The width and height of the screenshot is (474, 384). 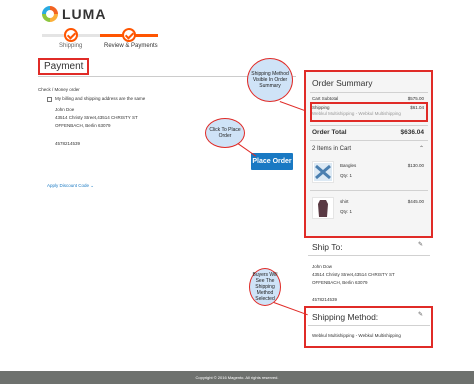 What do you see at coordinates (92, 185) in the screenshot?
I see `chevron-down-icon: ⌄` at bounding box center [92, 185].